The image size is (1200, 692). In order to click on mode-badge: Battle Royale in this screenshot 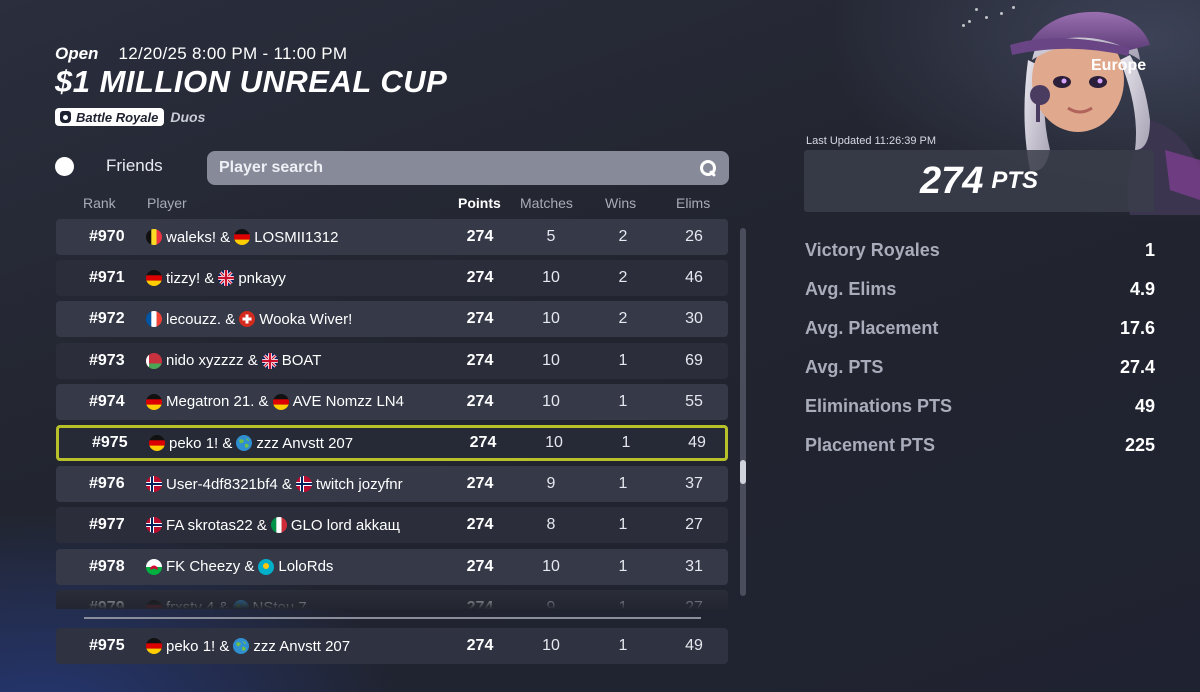, I will do `click(110, 117)`.